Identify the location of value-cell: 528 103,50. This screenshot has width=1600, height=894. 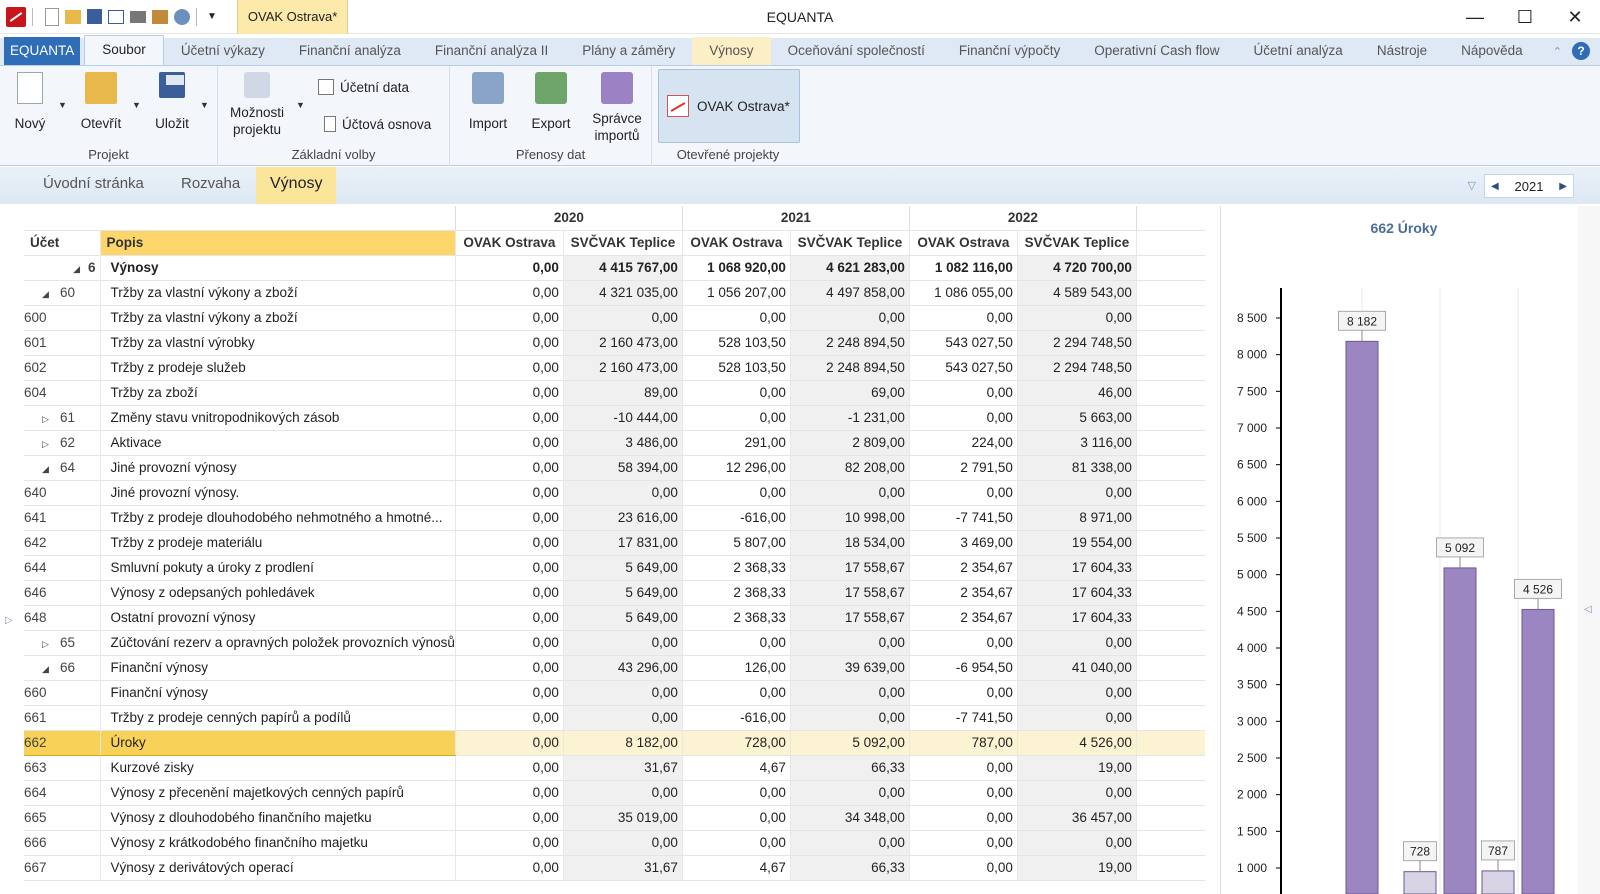
(736, 368).